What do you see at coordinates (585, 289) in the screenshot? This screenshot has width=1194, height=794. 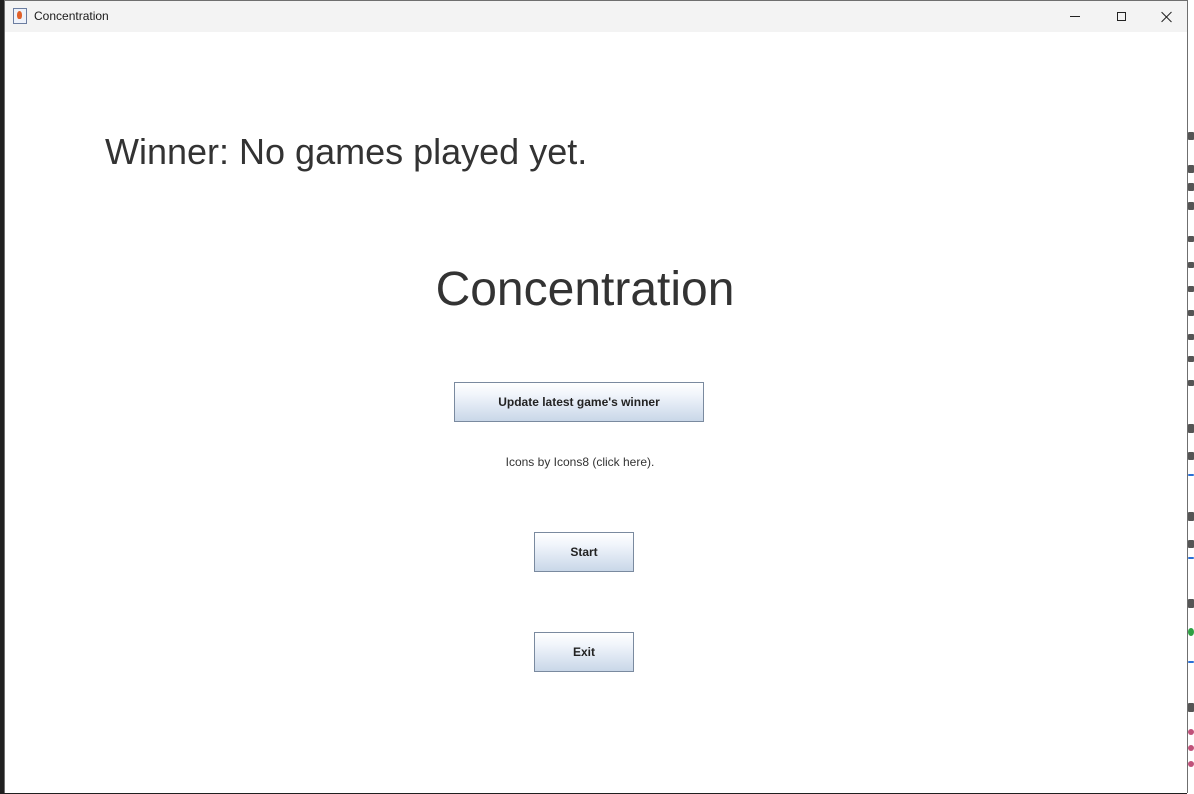 I see `page-title: Concentration` at bounding box center [585, 289].